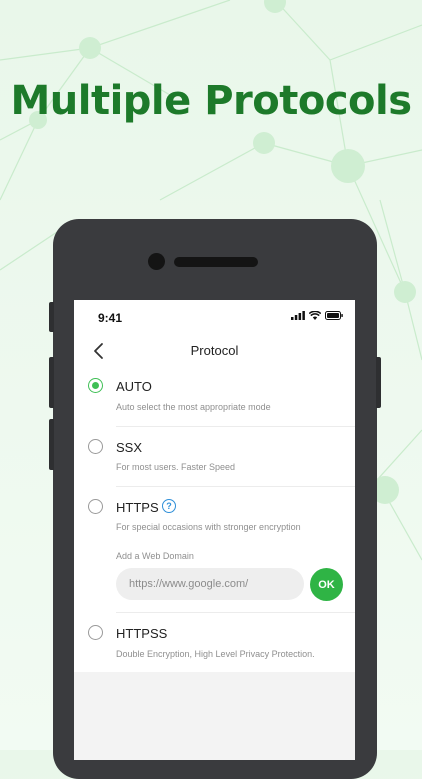 The width and height of the screenshot is (422, 779). Describe the element at coordinates (176, 467) in the screenshot. I see `option-desc-ssx: For most users. Faster Speed` at that location.